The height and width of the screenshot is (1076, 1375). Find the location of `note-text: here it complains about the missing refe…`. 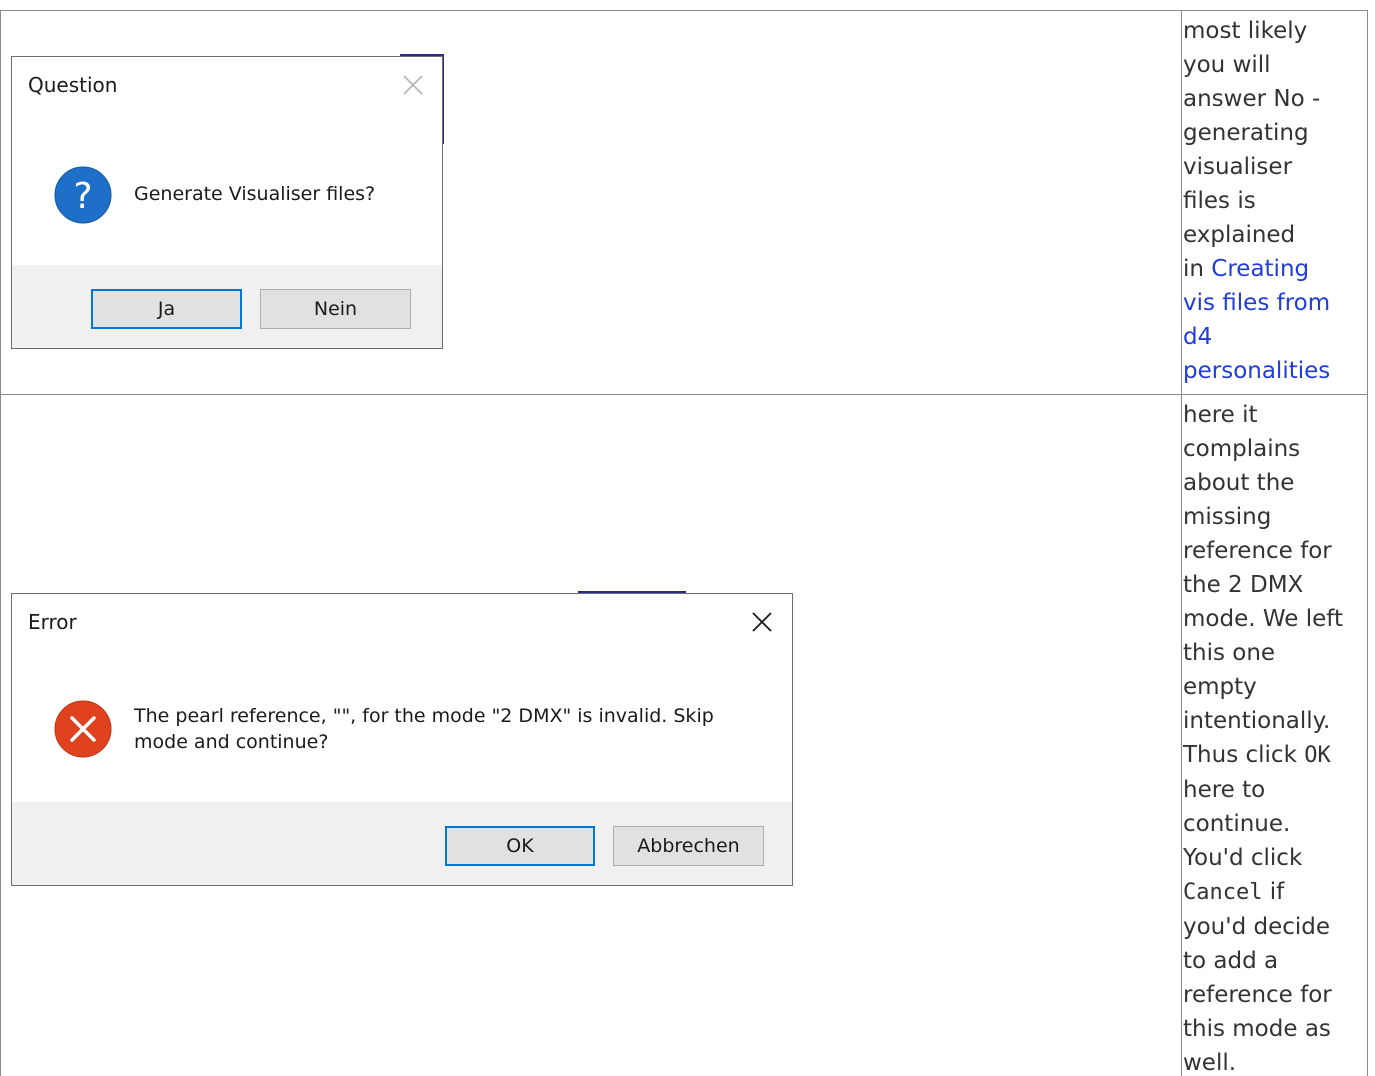

note-text: here it complains about the missing refe… is located at coordinates (1263, 585).